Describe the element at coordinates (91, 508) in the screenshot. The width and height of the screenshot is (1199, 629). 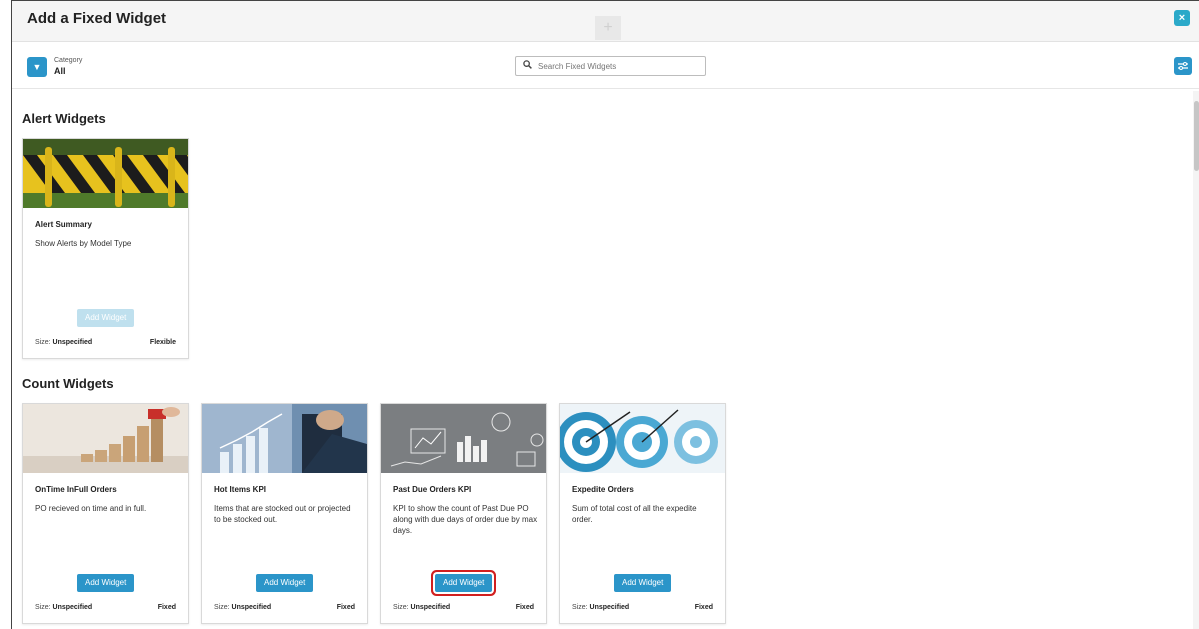
I see `card-description: PO recieved on time and in full.` at that location.